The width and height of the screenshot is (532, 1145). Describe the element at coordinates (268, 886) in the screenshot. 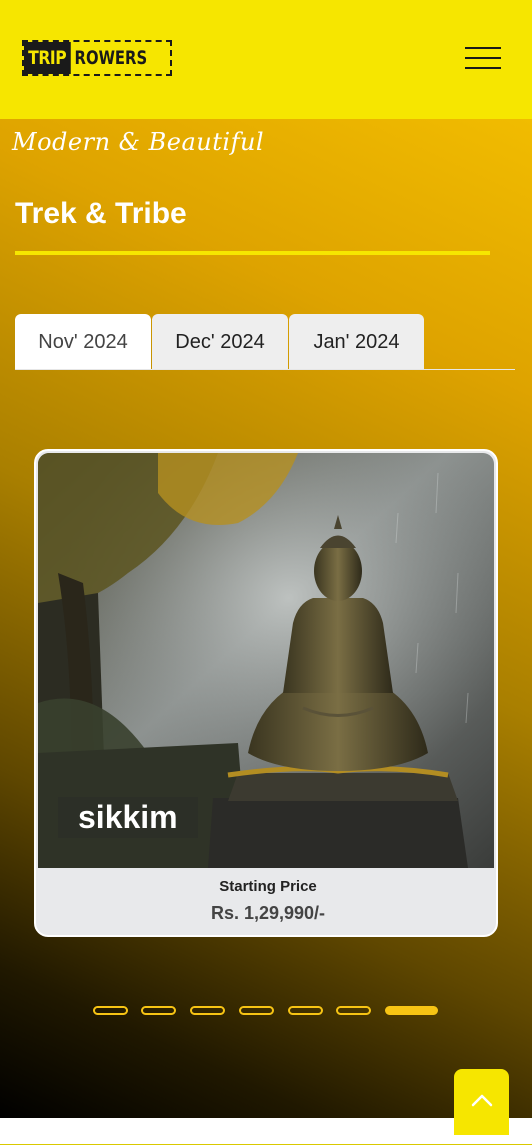

I see `price-label: Starting Price` at that location.